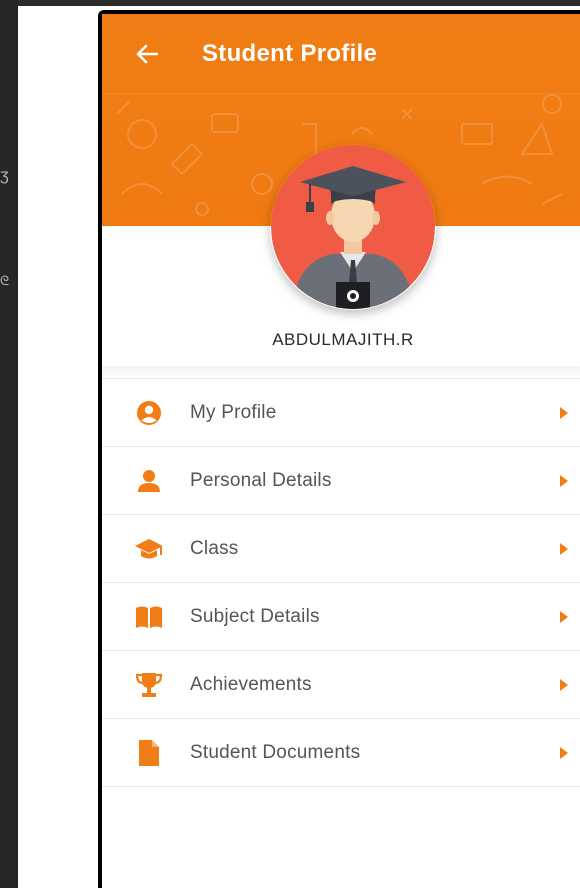 The height and width of the screenshot is (888, 580). I want to click on graduation-cap-icon, so click(146, 549).